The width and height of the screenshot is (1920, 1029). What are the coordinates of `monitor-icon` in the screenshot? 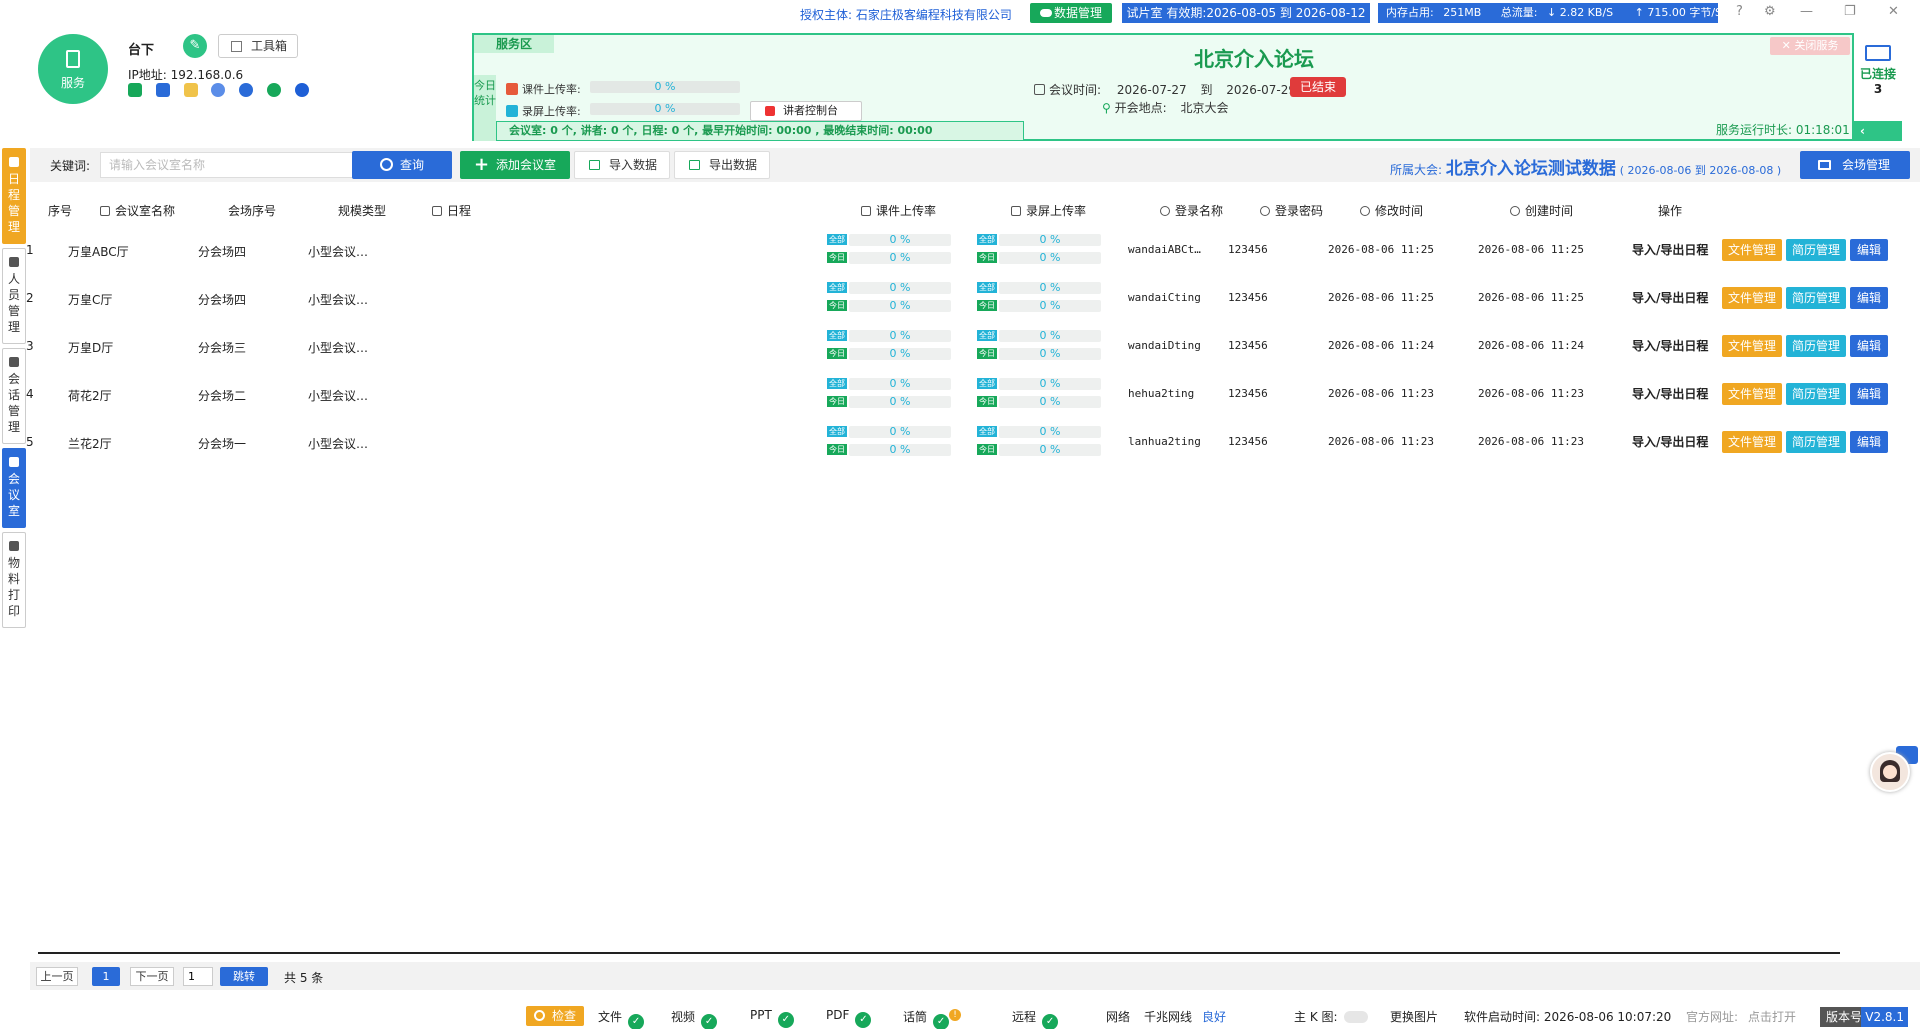 It's located at (162, 90).